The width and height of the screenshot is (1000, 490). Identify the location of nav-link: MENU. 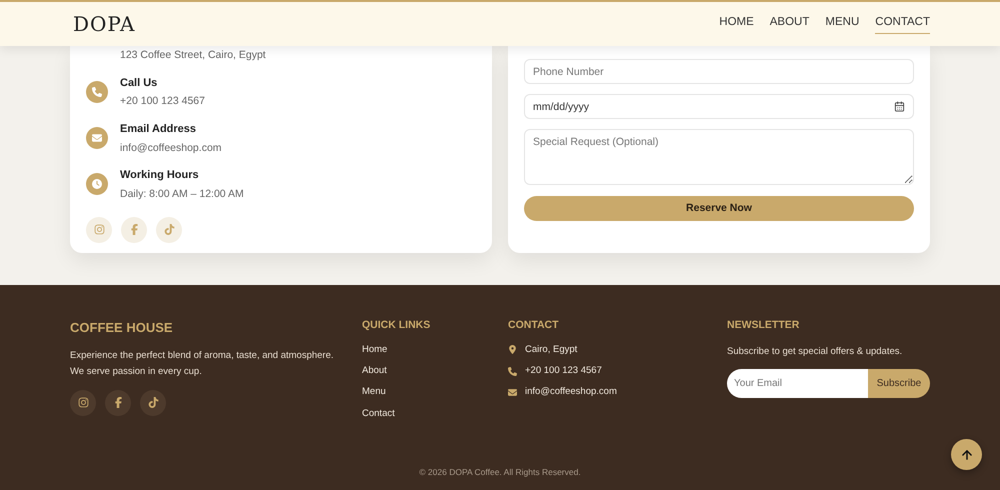
(842, 24).